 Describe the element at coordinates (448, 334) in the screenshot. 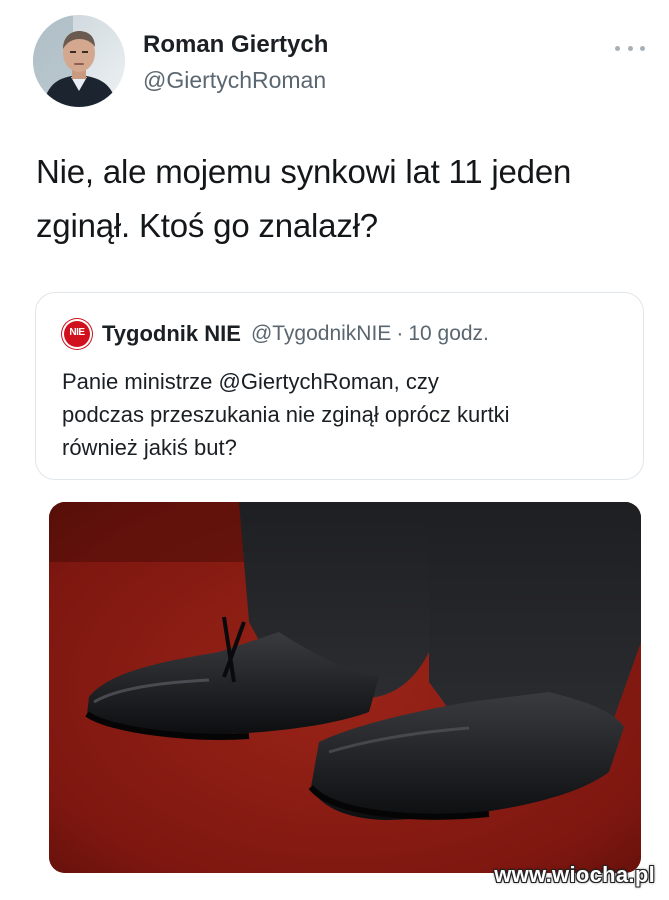

I see `quoted-tweet-timestamp: 10 godz.` at that location.